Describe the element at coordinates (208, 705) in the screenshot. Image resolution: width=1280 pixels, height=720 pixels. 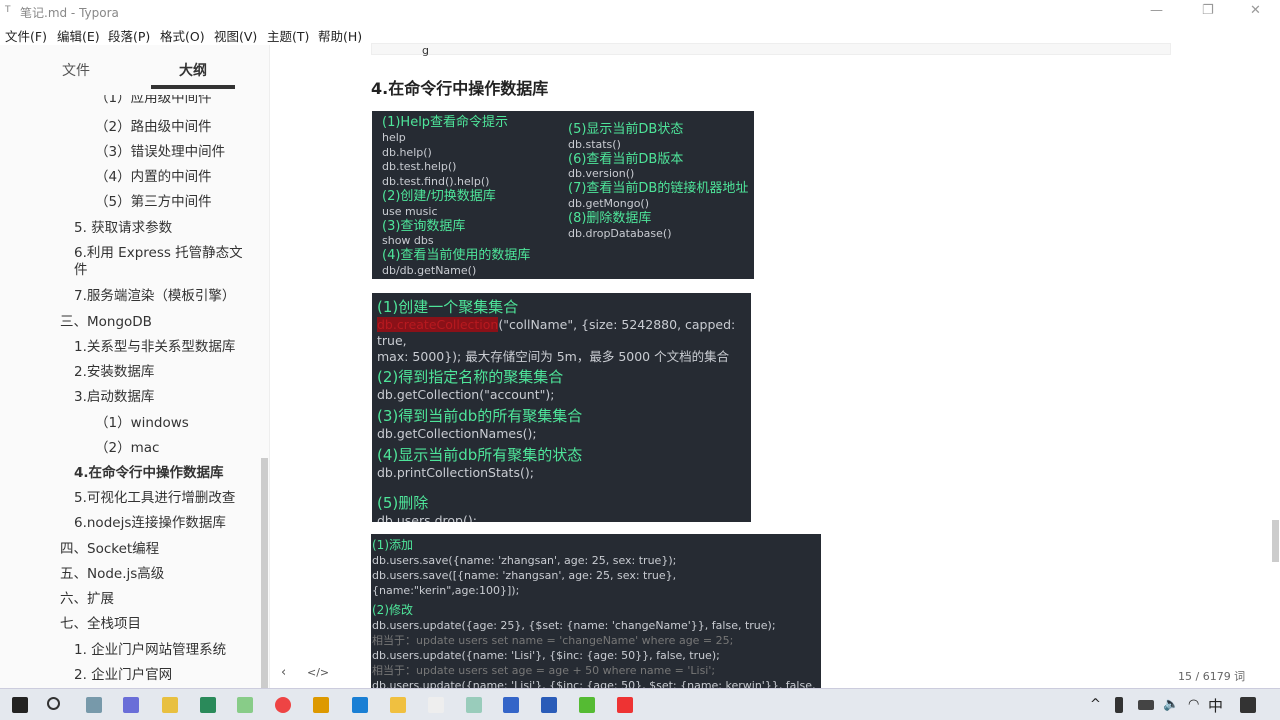
I see `app-notes-icon` at that location.